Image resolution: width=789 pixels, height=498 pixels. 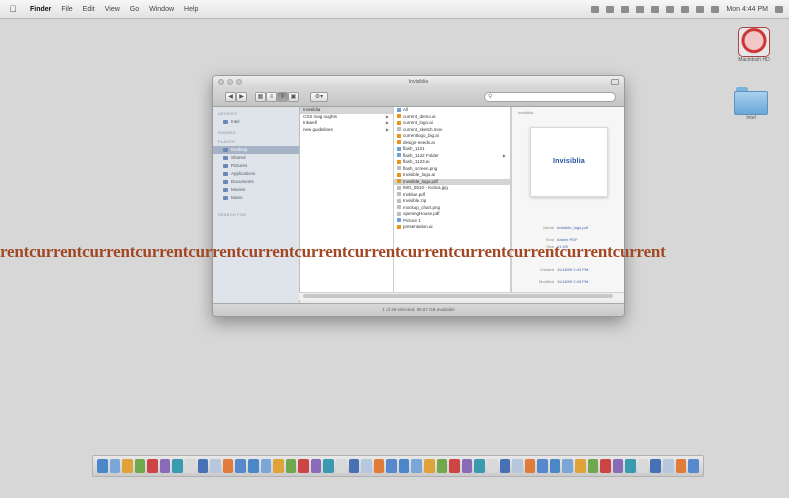 What do you see at coordinates (399, 220) in the screenshot?
I see `file-icon` at bounding box center [399, 220].